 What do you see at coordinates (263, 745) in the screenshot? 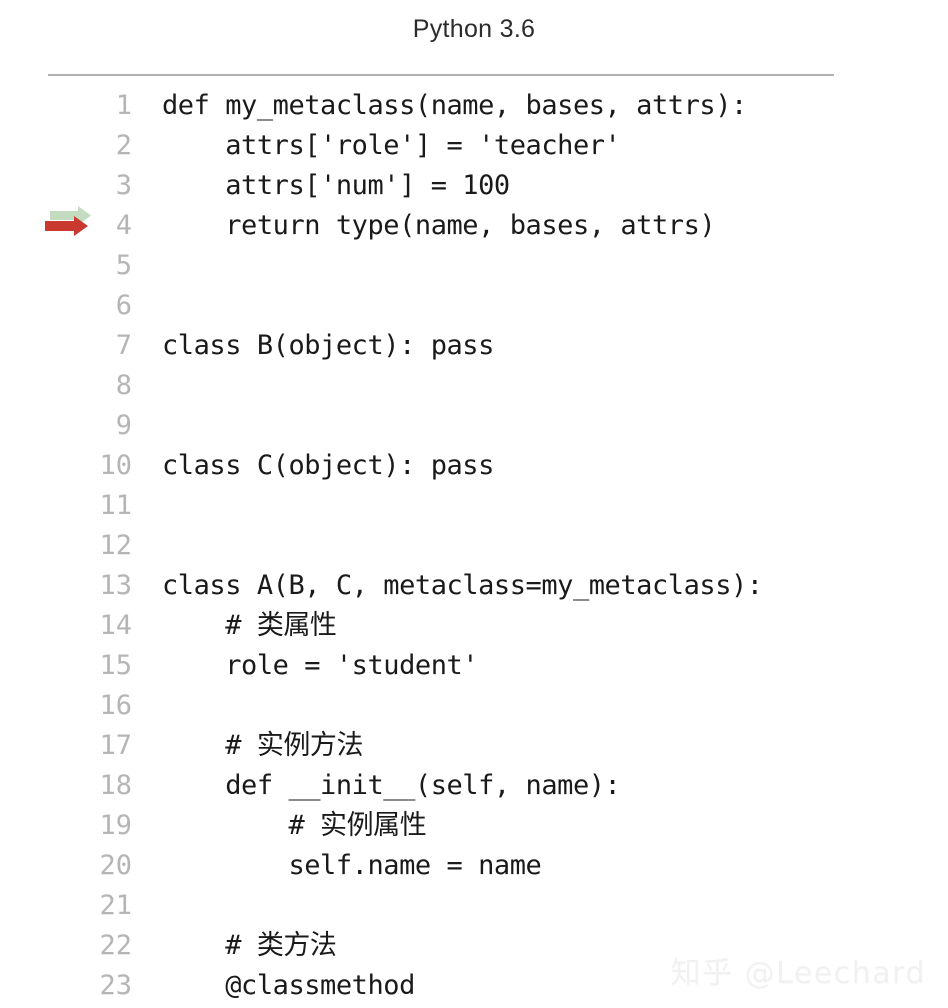
I see `code-text: # 实例方法` at bounding box center [263, 745].